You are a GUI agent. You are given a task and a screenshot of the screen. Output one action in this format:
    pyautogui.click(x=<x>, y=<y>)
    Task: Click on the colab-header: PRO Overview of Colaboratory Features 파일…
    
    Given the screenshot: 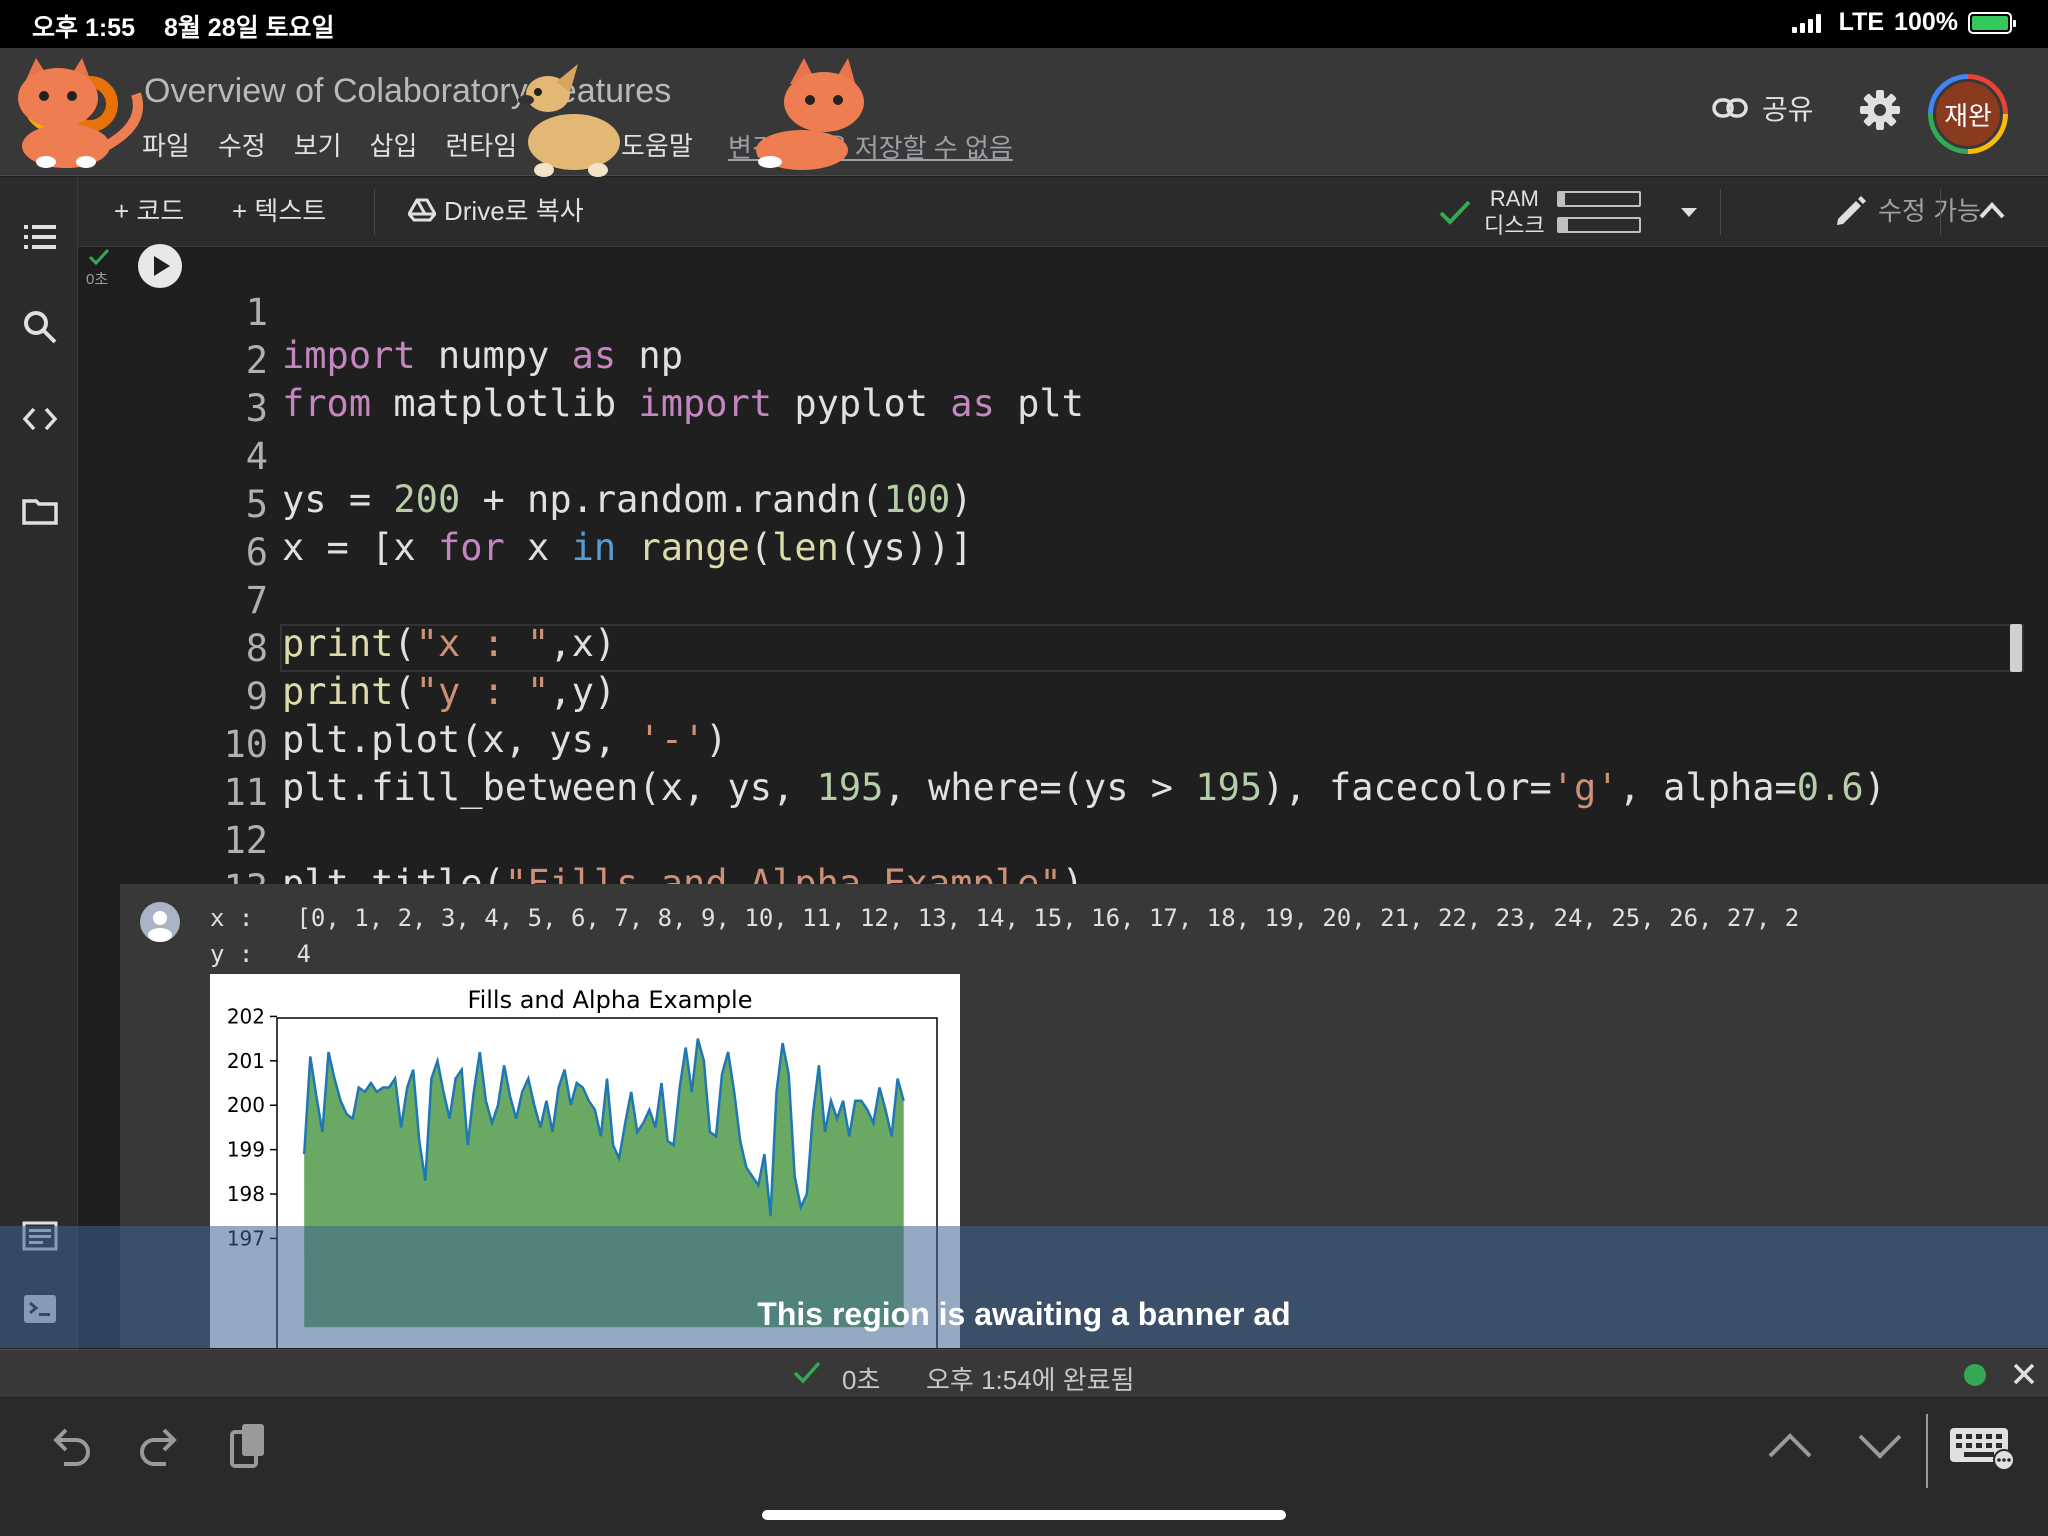 What is the action you would take?
    pyautogui.click(x=1024, y=112)
    